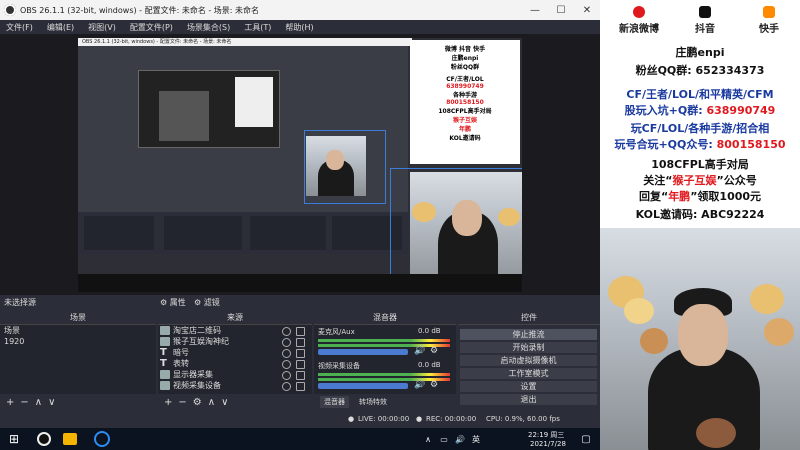 The height and width of the screenshot is (450, 800). What do you see at coordinates (209, 109) in the screenshot?
I see `nested-preview` at bounding box center [209, 109].